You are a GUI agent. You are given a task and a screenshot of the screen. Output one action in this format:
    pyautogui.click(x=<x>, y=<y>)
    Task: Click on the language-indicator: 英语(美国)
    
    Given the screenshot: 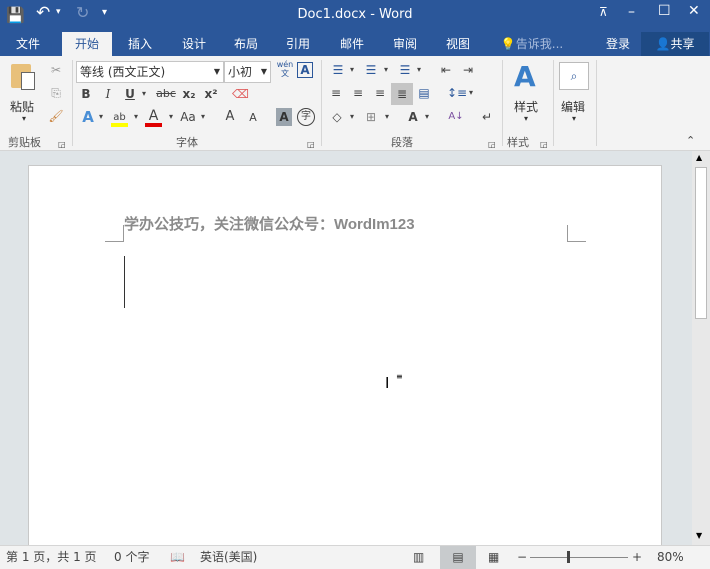 What is the action you would take?
    pyautogui.click(x=228, y=557)
    